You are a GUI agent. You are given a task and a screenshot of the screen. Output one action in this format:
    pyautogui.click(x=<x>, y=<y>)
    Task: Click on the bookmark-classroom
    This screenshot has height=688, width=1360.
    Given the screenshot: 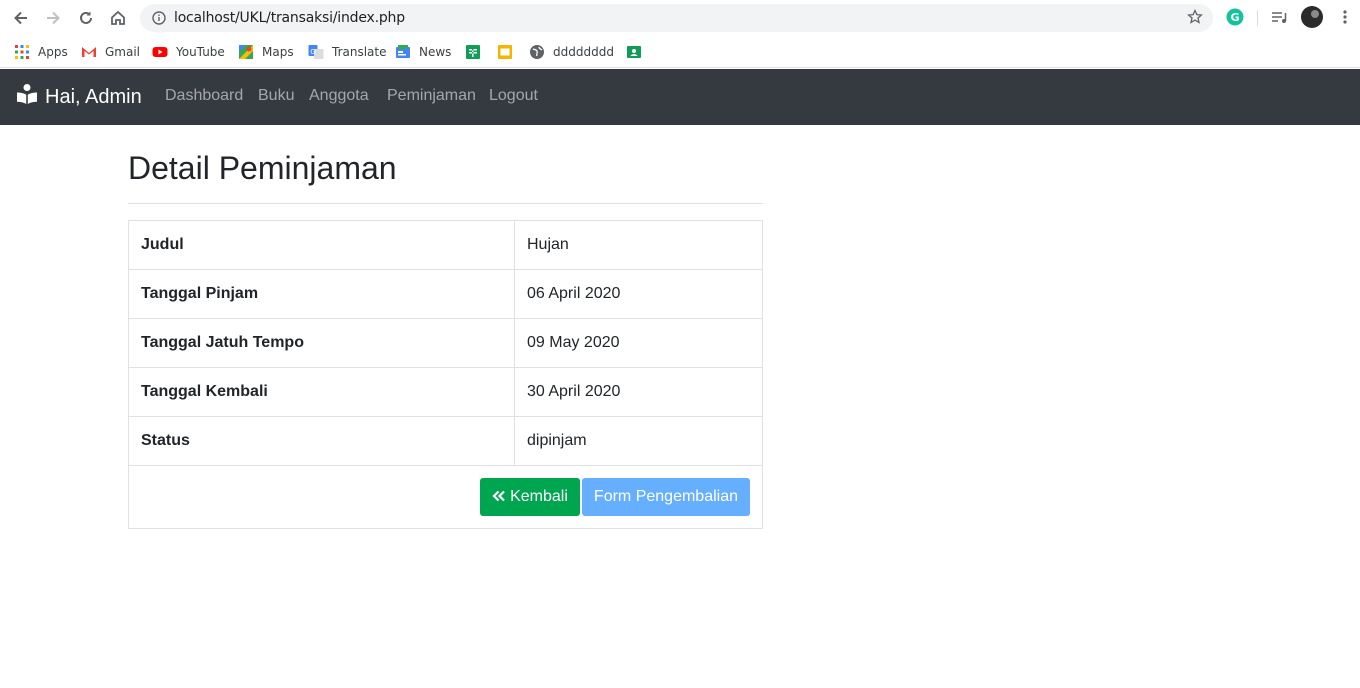 What is the action you would take?
    pyautogui.click(x=638, y=52)
    